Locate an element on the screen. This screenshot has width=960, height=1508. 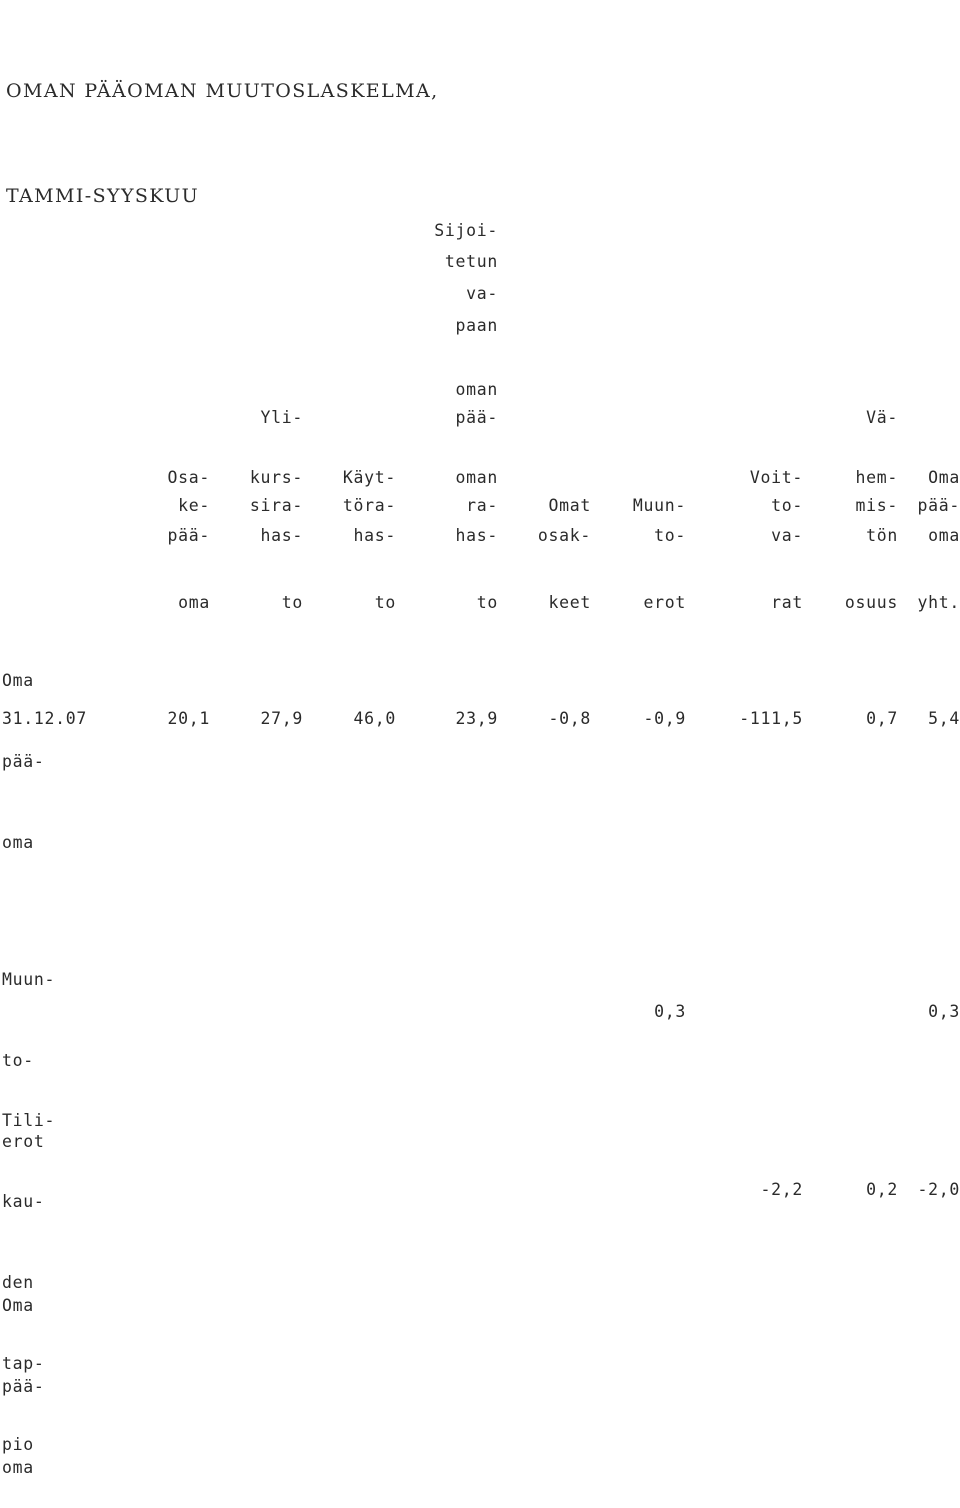
col-header-5-line-3: to- is located at coordinates (670, 535).